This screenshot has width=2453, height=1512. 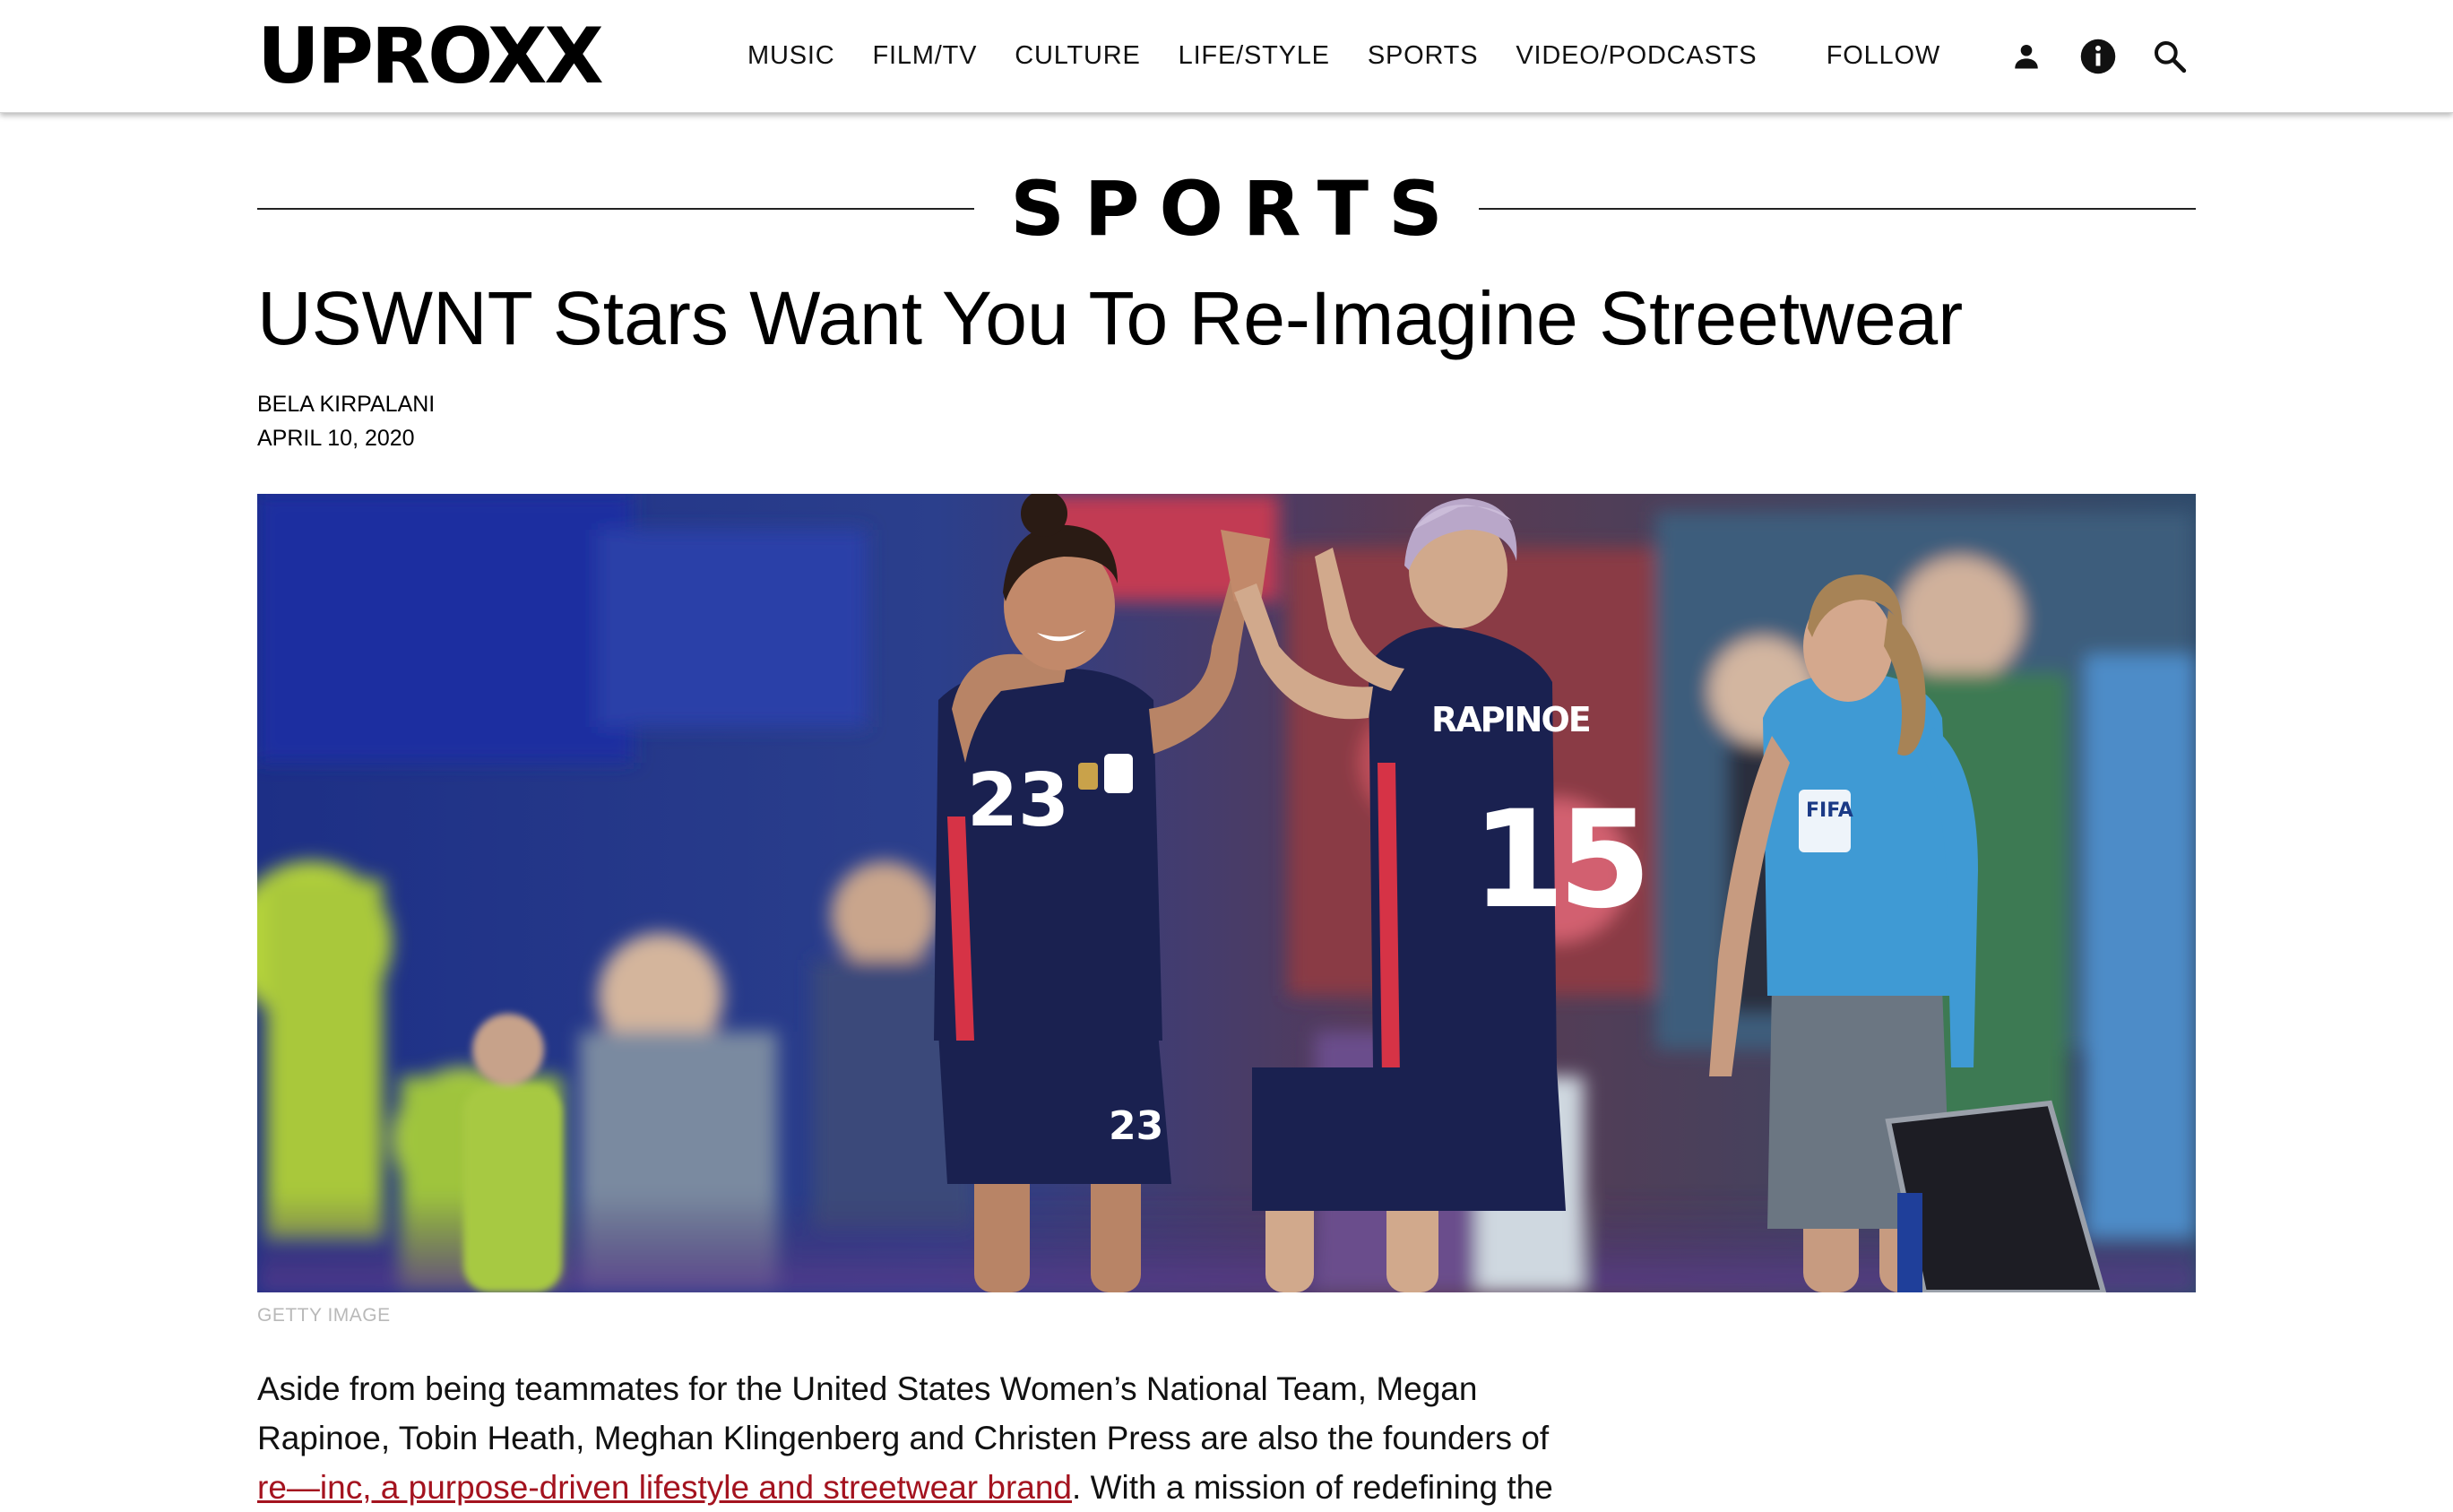 What do you see at coordinates (1423, 56) in the screenshot?
I see `nav-item-sports: SPORTS` at bounding box center [1423, 56].